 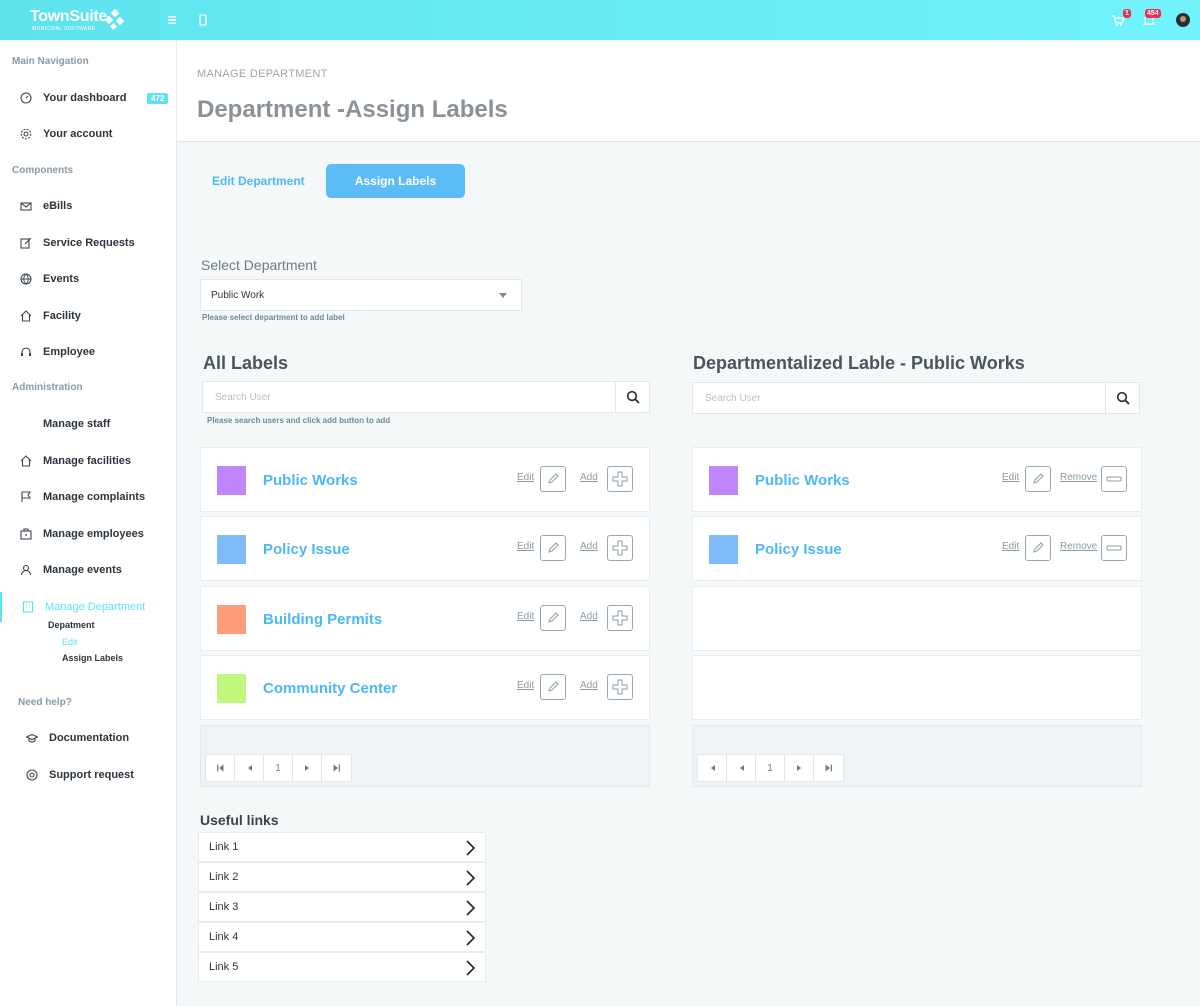 I want to click on sidebar-item-manage-staff: Manage staff, so click(x=88, y=424).